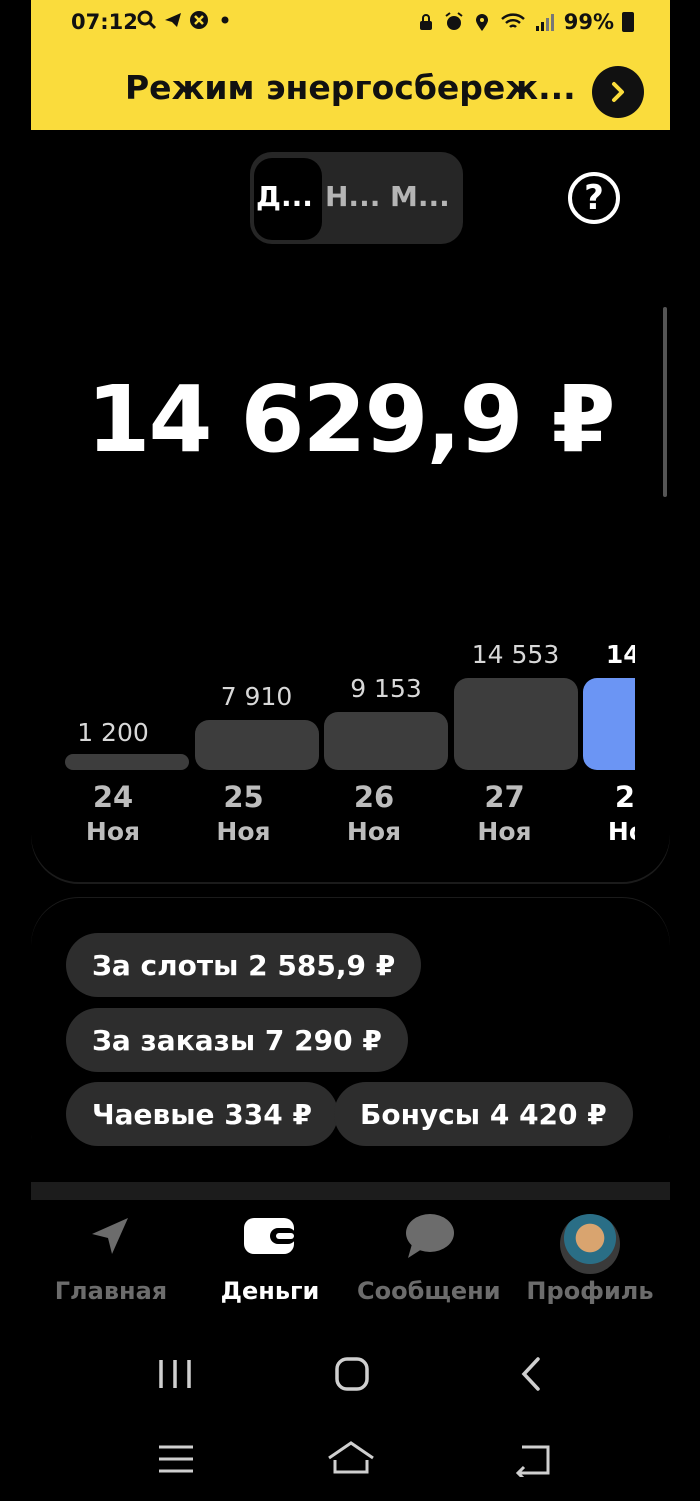  What do you see at coordinates (588, 22) in the screenshot?
I see `battery-percent: 99%` at bounding box center [588, 22].